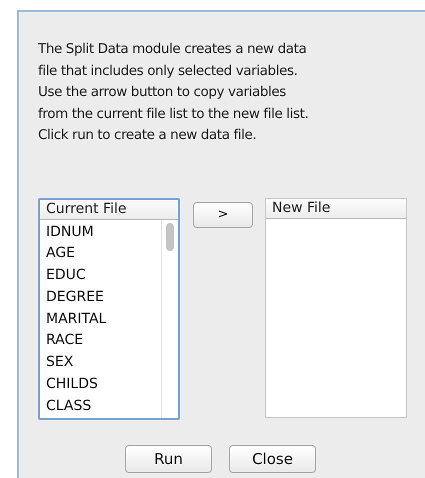 The image size is (425, 478). I want to click on list-item: SEX, so click(100, 363).